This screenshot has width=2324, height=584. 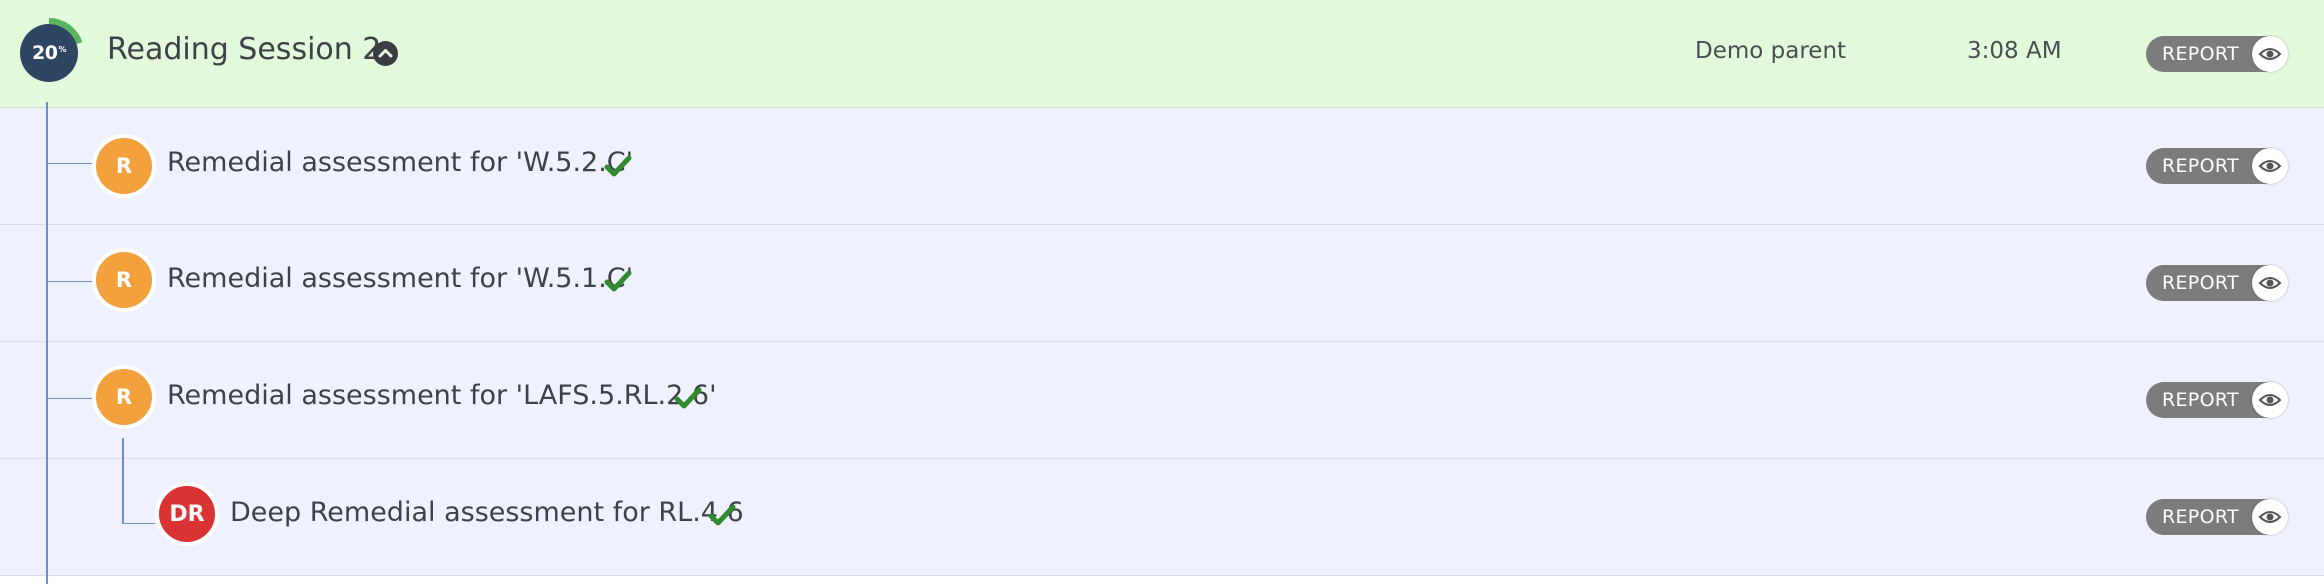 What do you see at coordinates (138, 523) in the screenshot?
I see `tree-connector-sub-branch` at bounding box center [138, 523].